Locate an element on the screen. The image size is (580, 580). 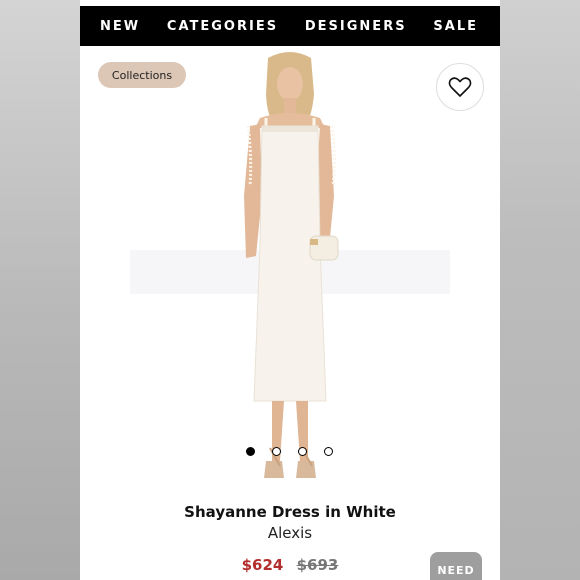
favorite-button is located at coordinates (460, 87).